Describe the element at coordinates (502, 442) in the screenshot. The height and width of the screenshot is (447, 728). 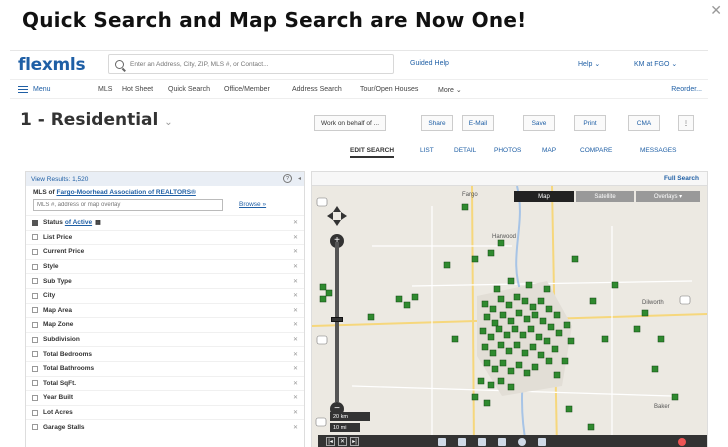
I see `rectangle-tool-icon` at that location.